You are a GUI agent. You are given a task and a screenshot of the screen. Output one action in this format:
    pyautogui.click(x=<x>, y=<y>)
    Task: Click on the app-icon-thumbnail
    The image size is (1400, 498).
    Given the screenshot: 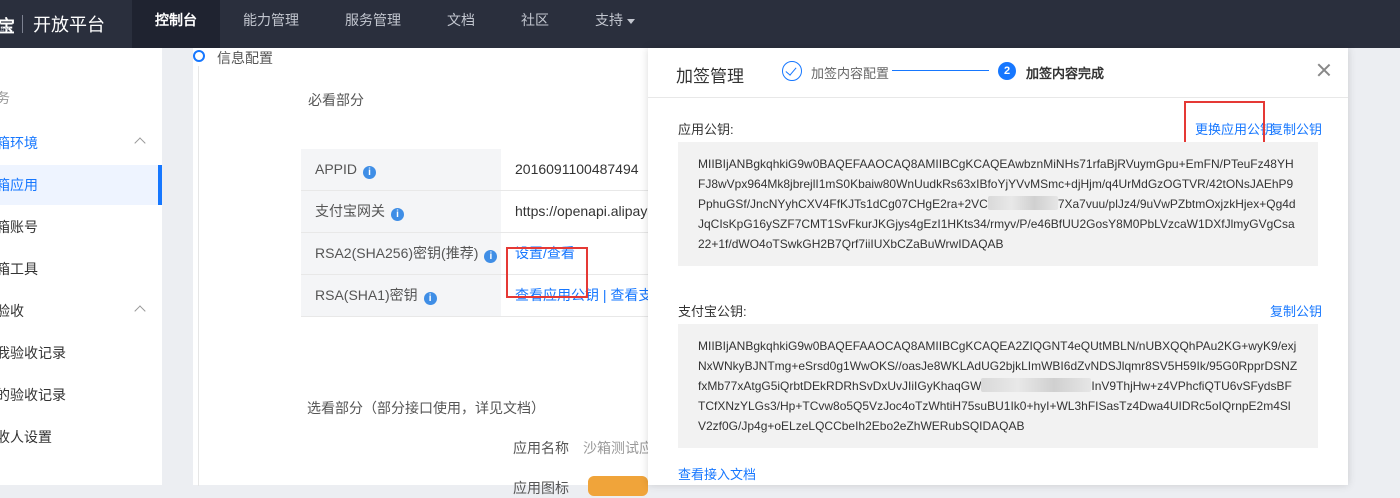 What is the action you would take?
    pyautogui.click(x=618, y=486)
    